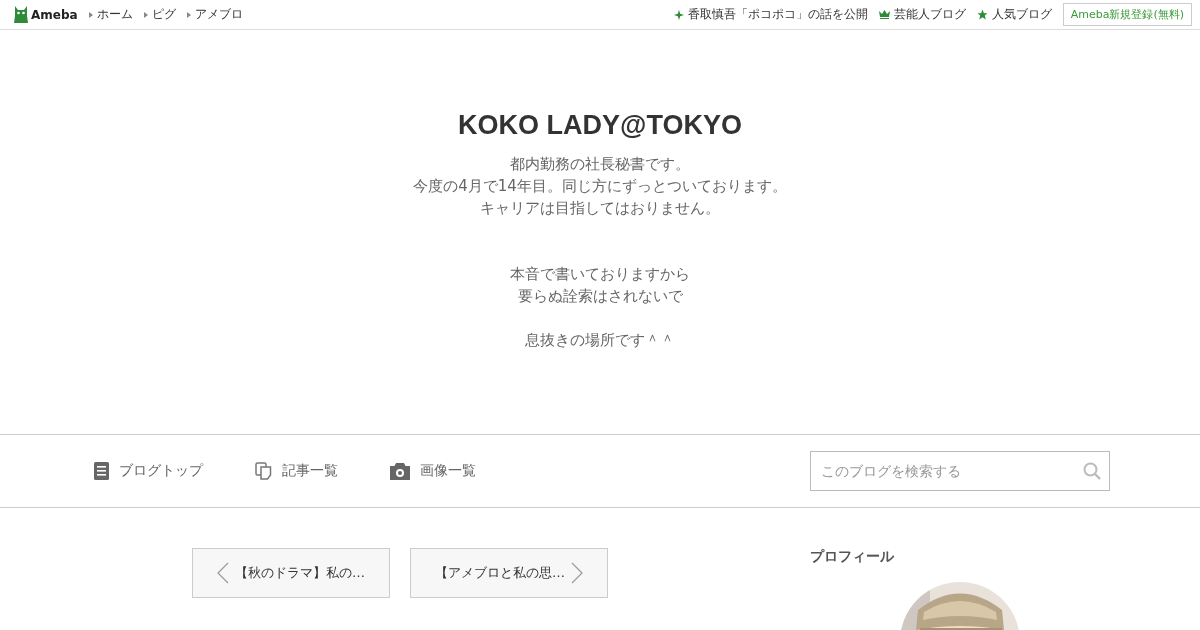 This screenshot has width=1200, height=630. Describe the element at coordinates (400, 471) in the screenshot. I see `camera-icon` at that location.